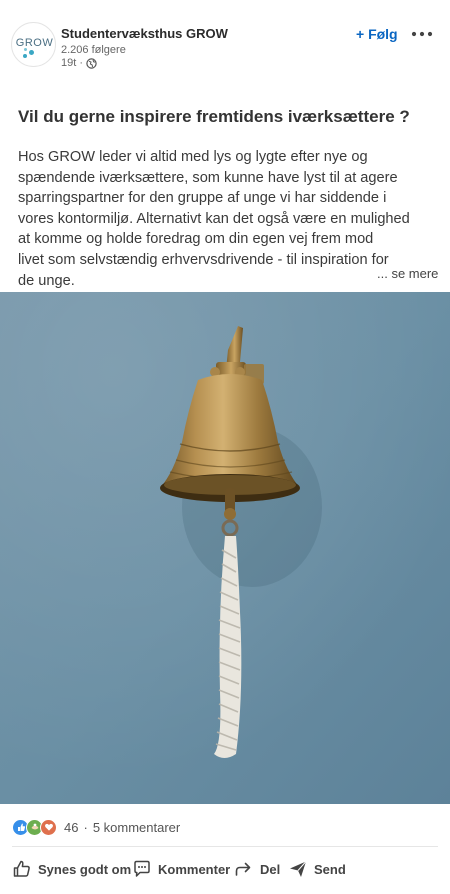 This screenshot has height=894, width=450. What do you see at coordinates (243, 869) in the screenshot?
I see `share-arrow-icon` at bounding box center [243, 869].